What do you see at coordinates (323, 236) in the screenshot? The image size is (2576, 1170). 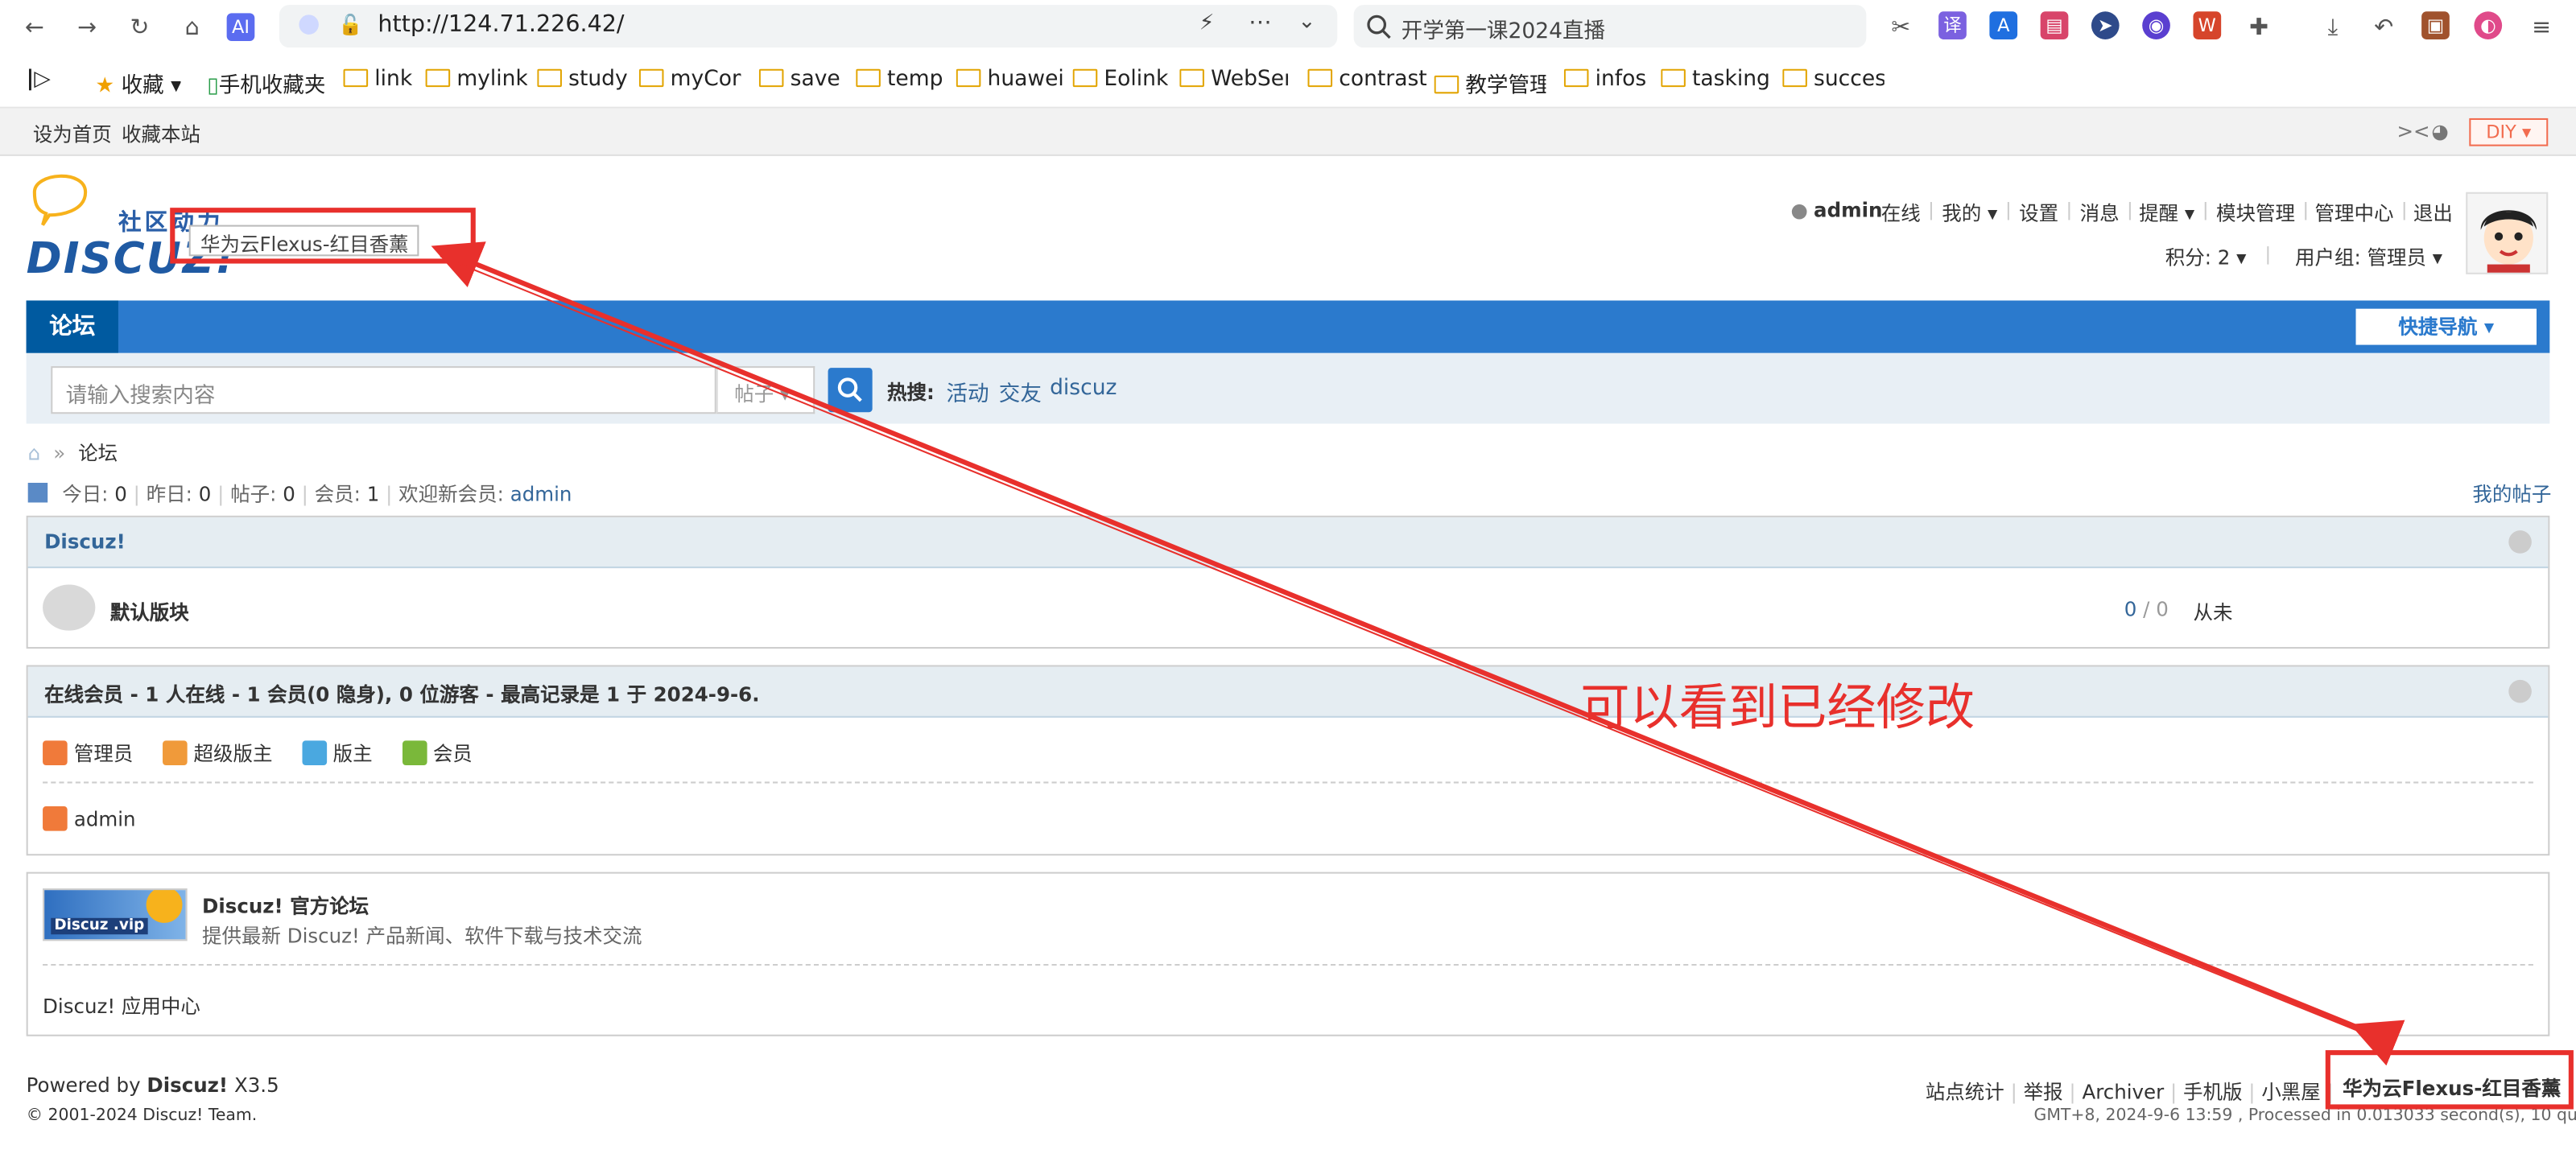 I see `annotation-box-top` at bounding box center [323, 236].